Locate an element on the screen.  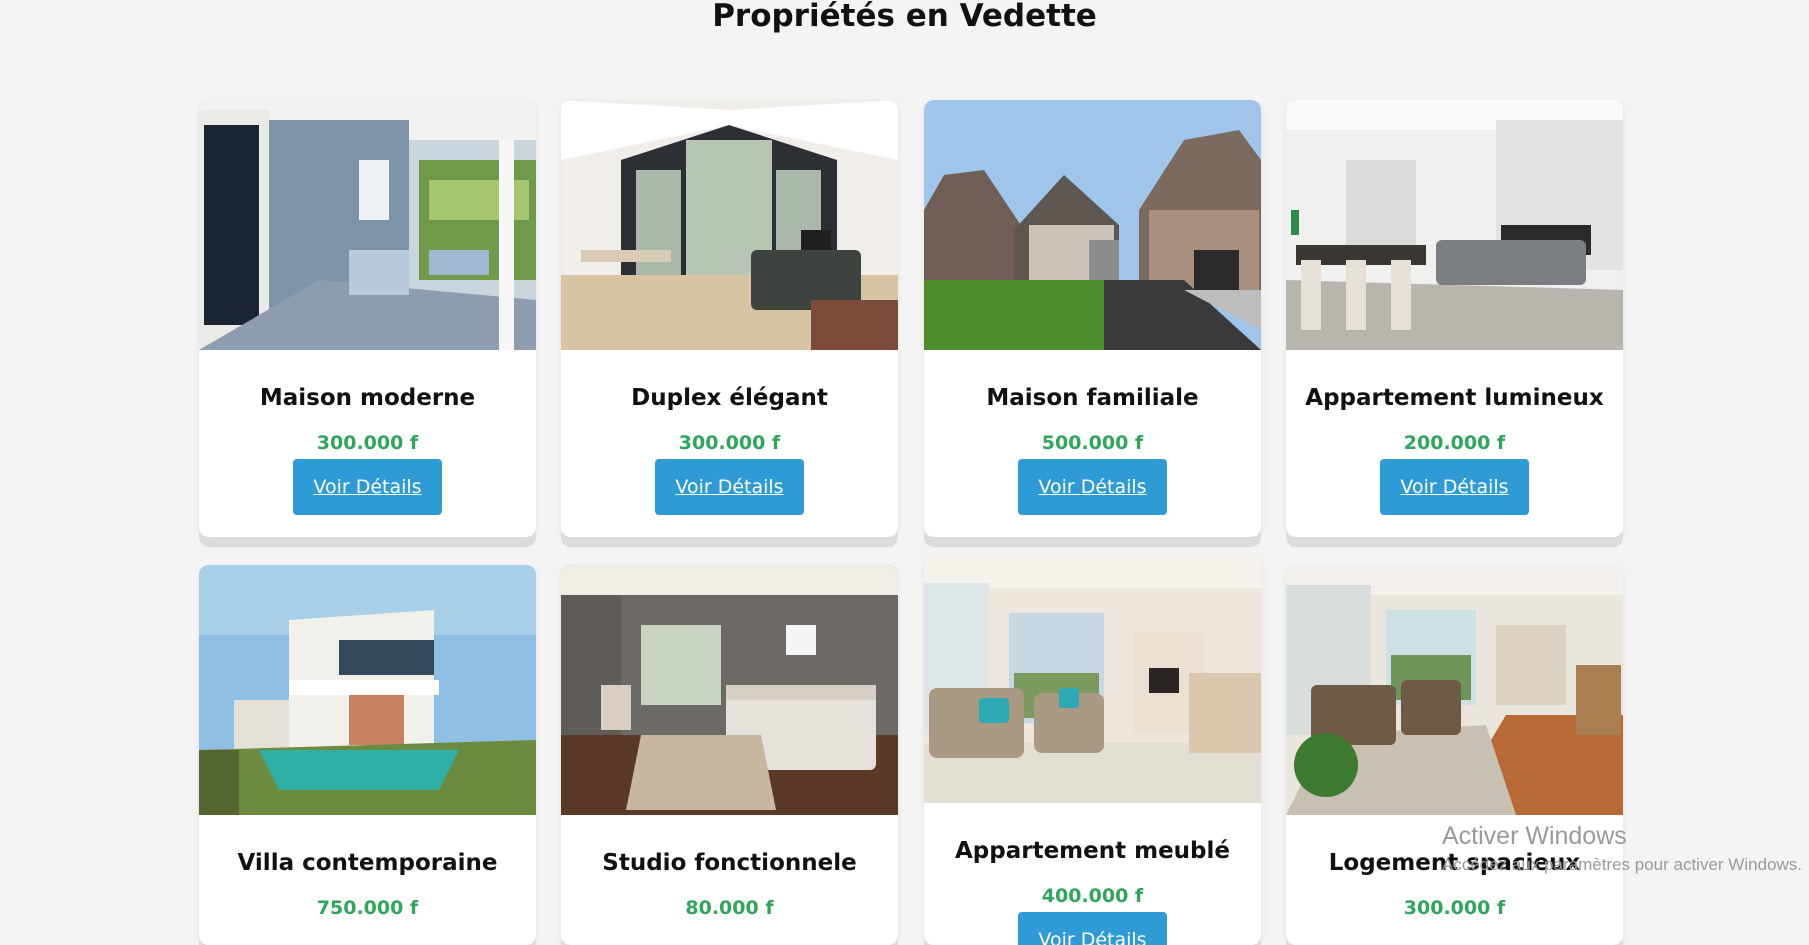
property-name: Appartement meublé is located at coordinates (1092, 851).